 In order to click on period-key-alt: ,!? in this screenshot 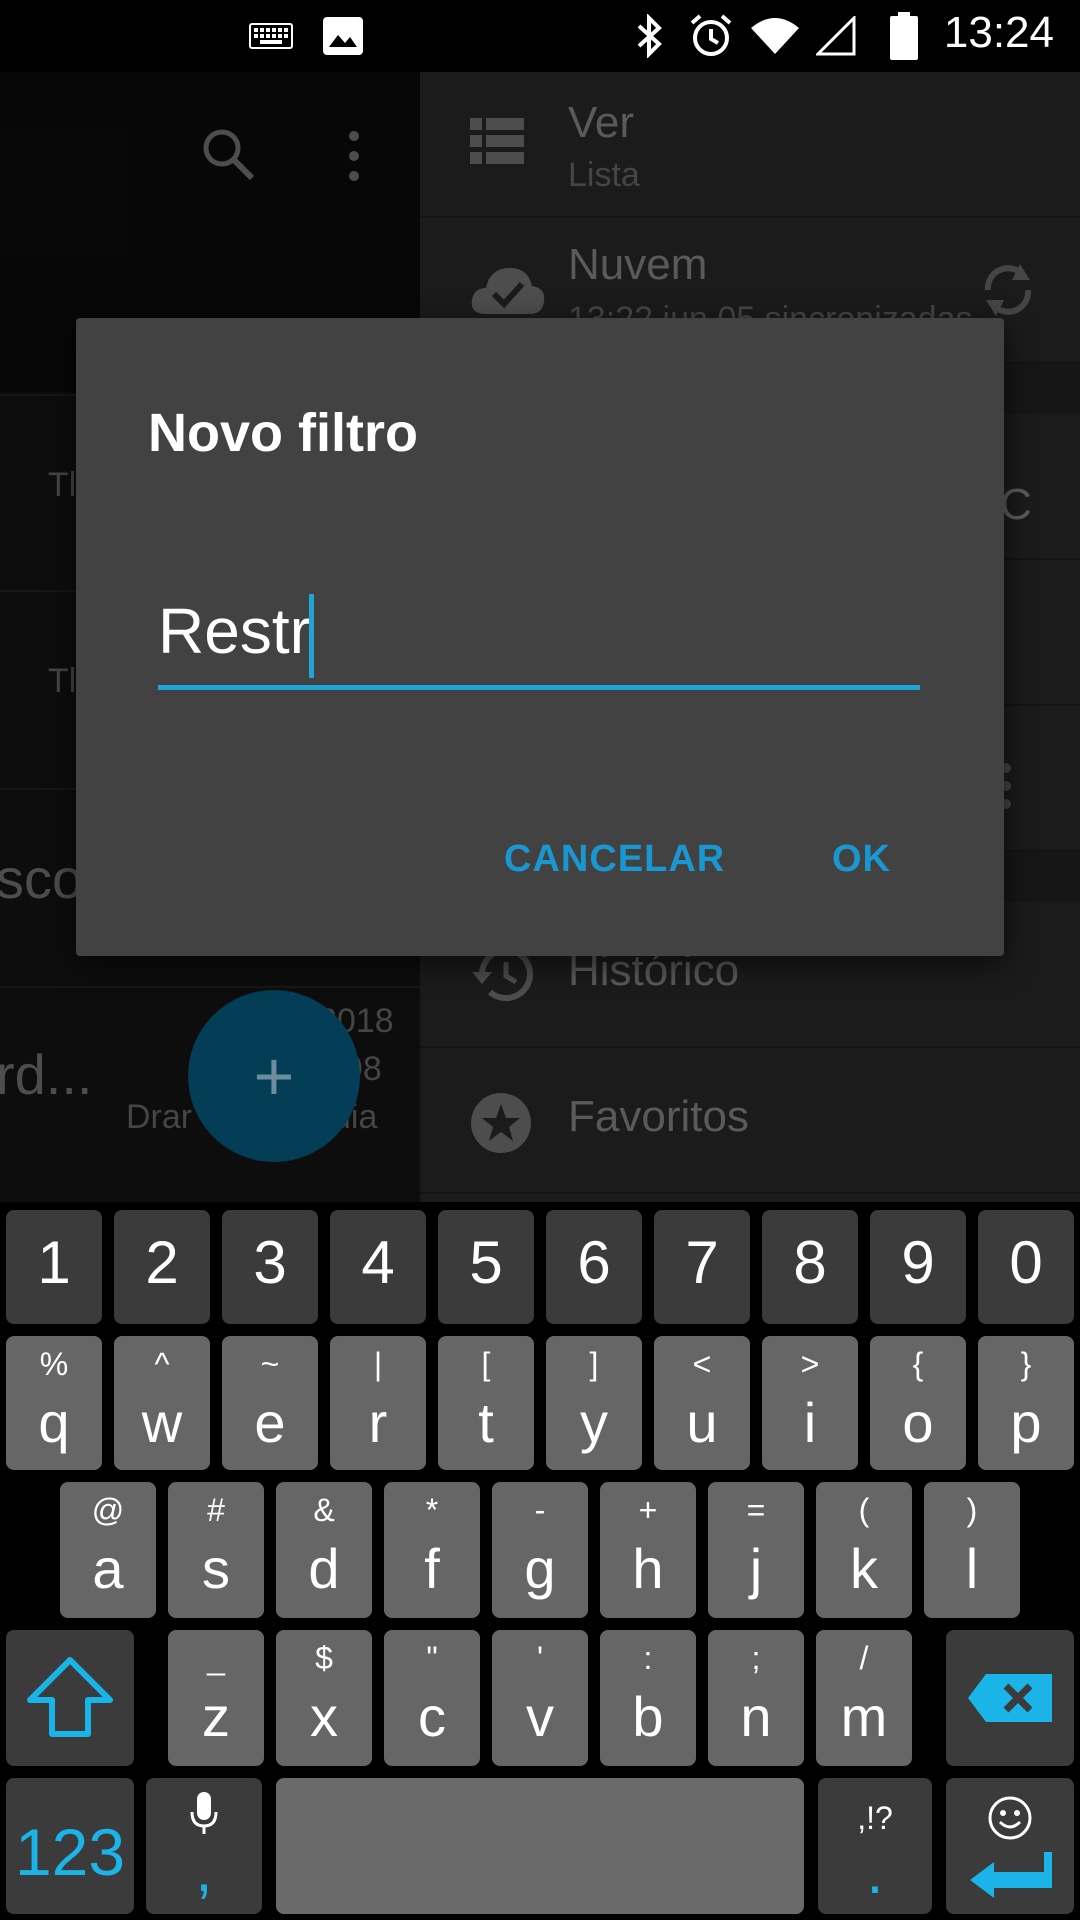, I will do `click(875, 1818)`.